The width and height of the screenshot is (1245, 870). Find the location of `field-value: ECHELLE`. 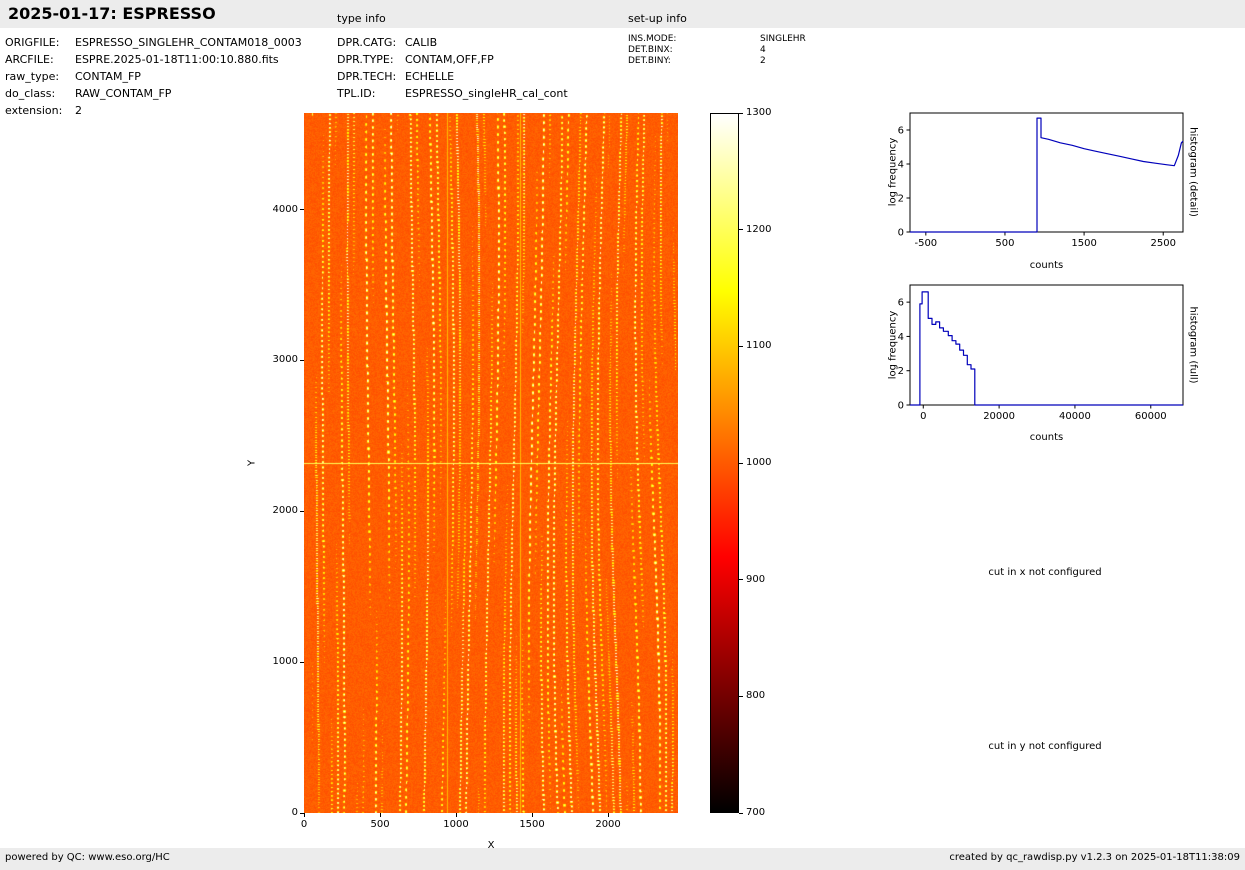

field-value: ECHELLE is located at coordinates (430, 76).